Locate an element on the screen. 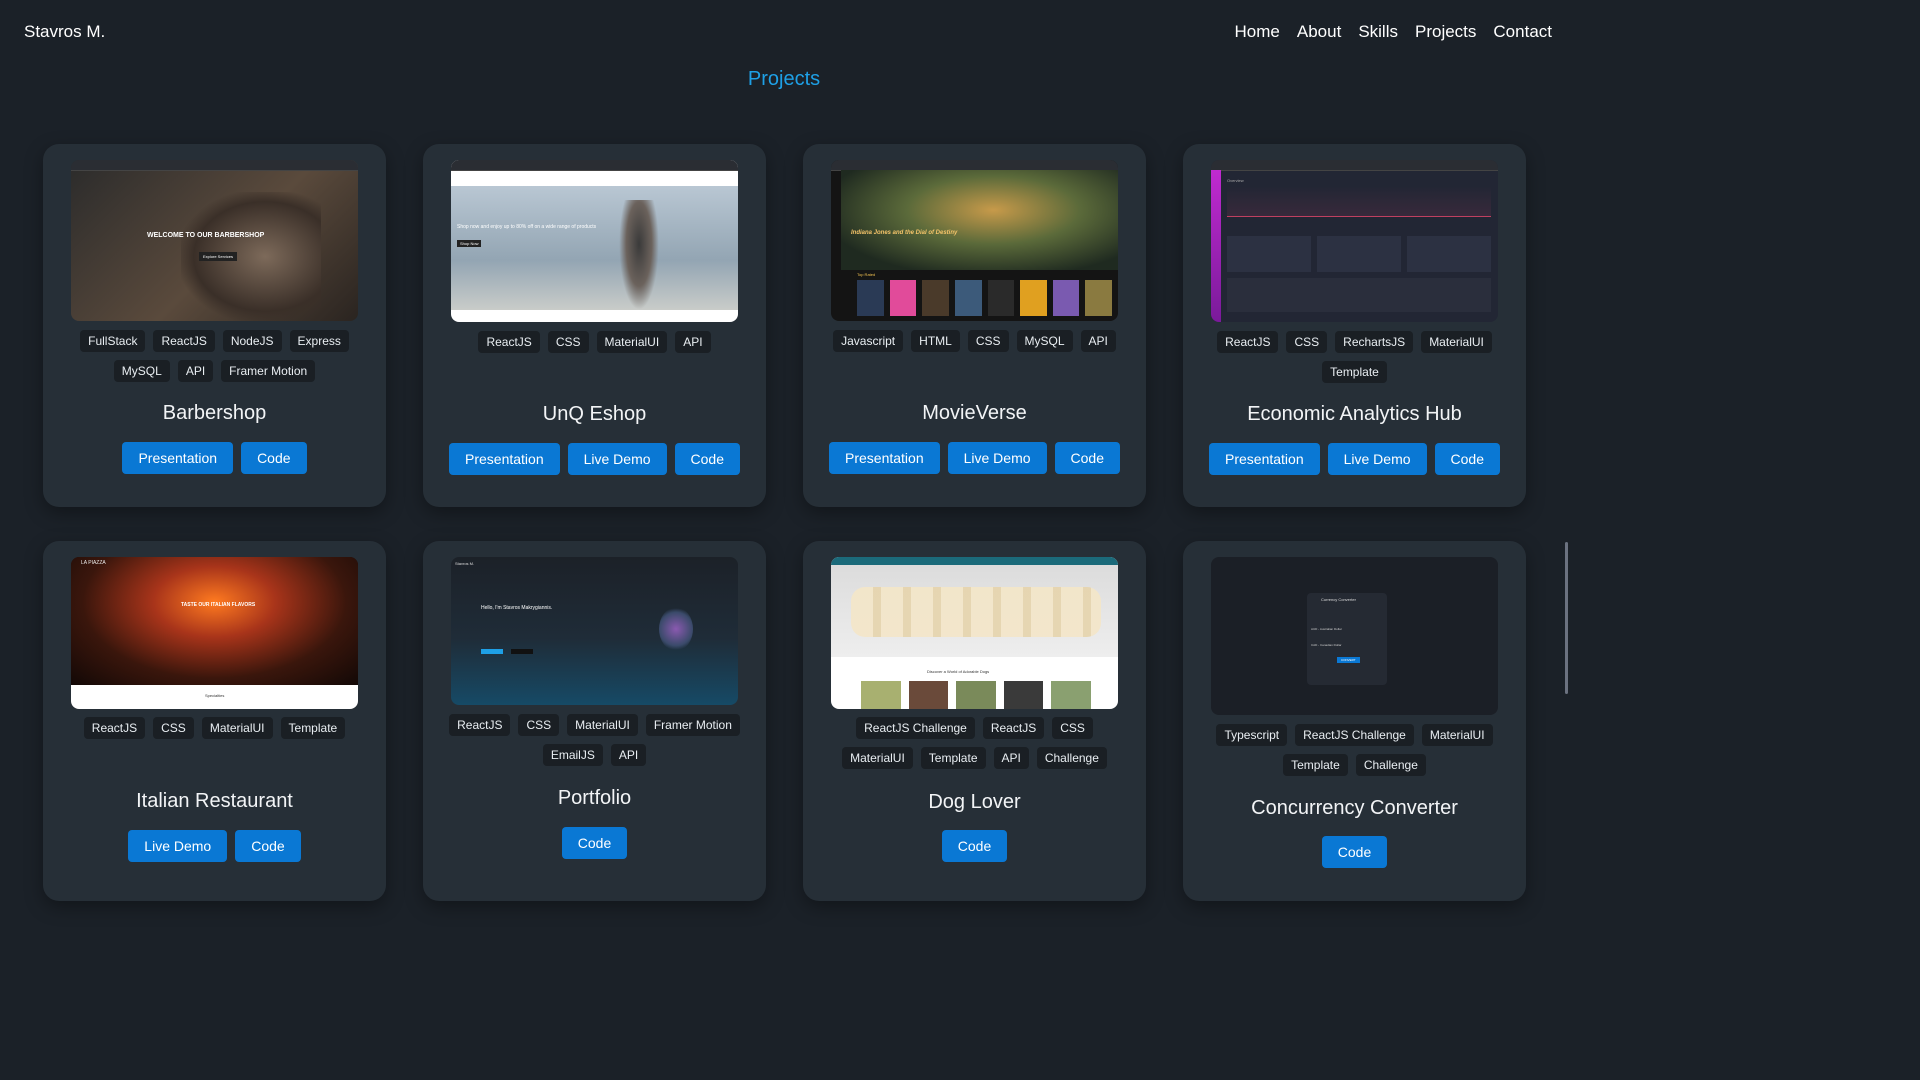 Image resolution: width=1920 pixels, height=1080 pixels. screenshot-headline: Hello, I'm Stavros Makrygiannis. is located at coordinates (517, 608).